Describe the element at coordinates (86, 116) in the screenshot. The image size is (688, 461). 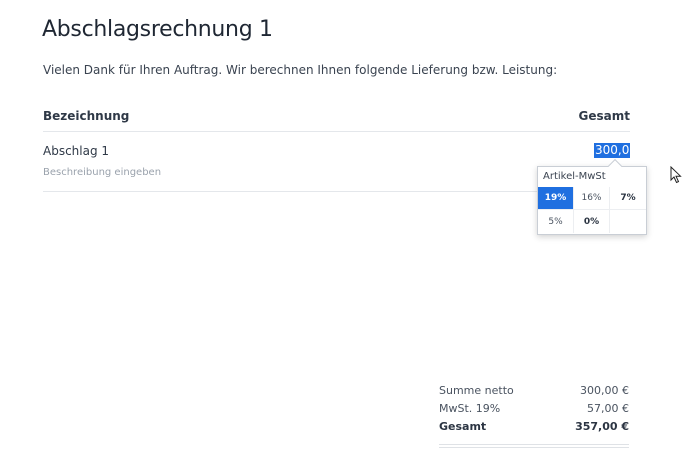
I see `column-header-description: Bezeichnung` at that location.